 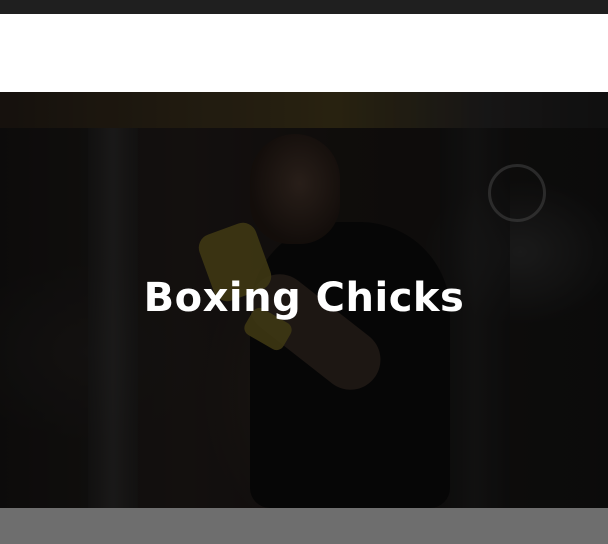 I want to click on hero-title: Boxing Chicks, so click(x=304, y=298).